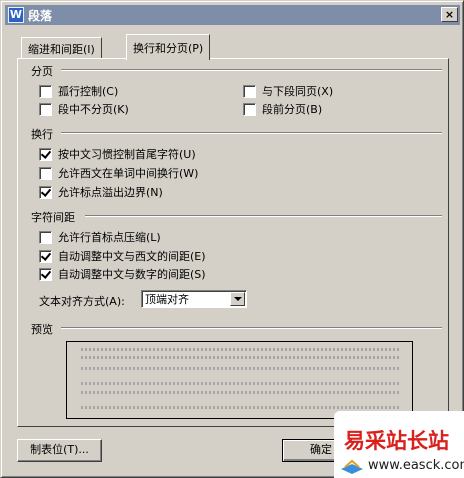 The width and height of the screenshot is (464, 478). I want to click on checkbox-label: 允许标点溢出边界(N), so click(110, 192).